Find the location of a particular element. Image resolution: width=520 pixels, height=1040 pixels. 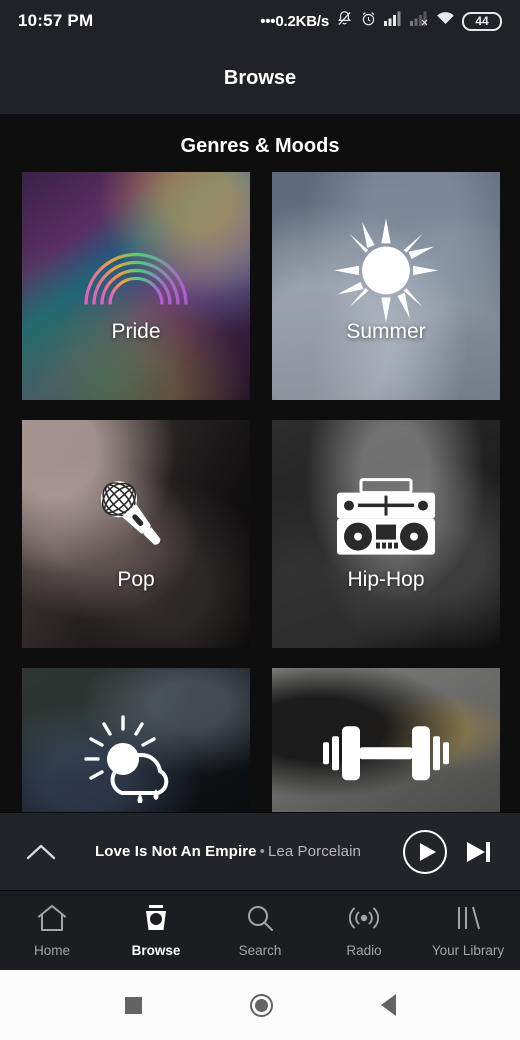

radio-icon is located at coordinates (364, 919).